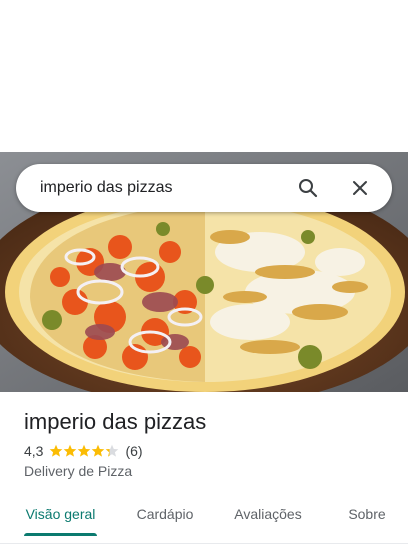 The height and width of the screenshot is (544, 408). I want to click on search-icon, so click(308, 188).